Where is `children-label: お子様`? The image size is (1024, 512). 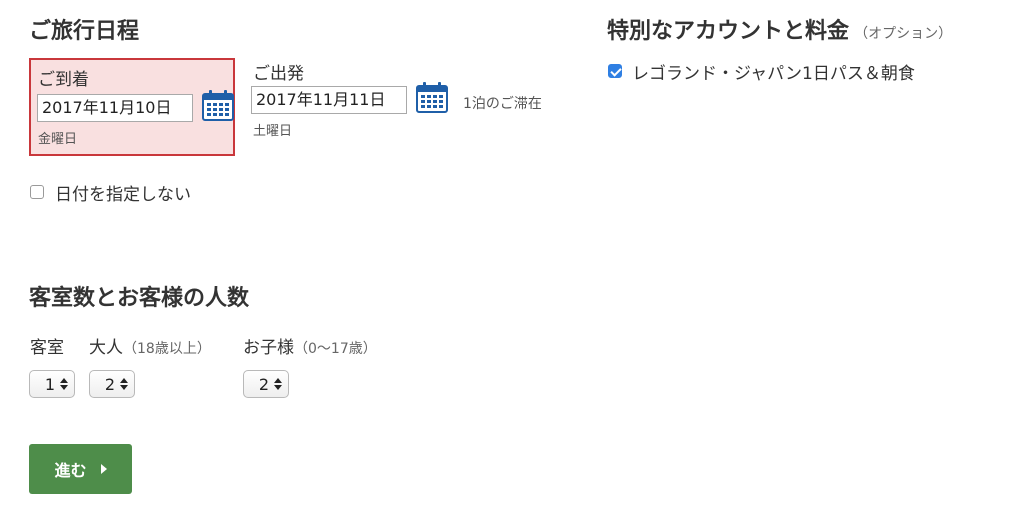 children-label: お子様 is located at coordinates (268, 348).